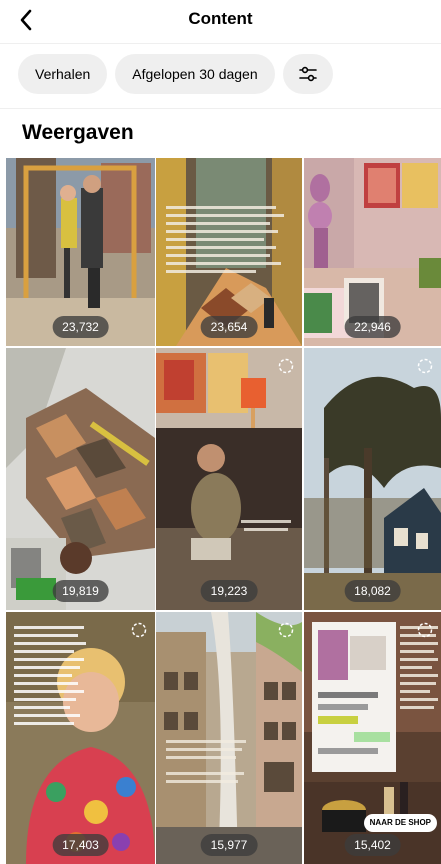 The width and height of the screenshot is (441, 864). I want to click on top-bar: Content, so click(220, 20).